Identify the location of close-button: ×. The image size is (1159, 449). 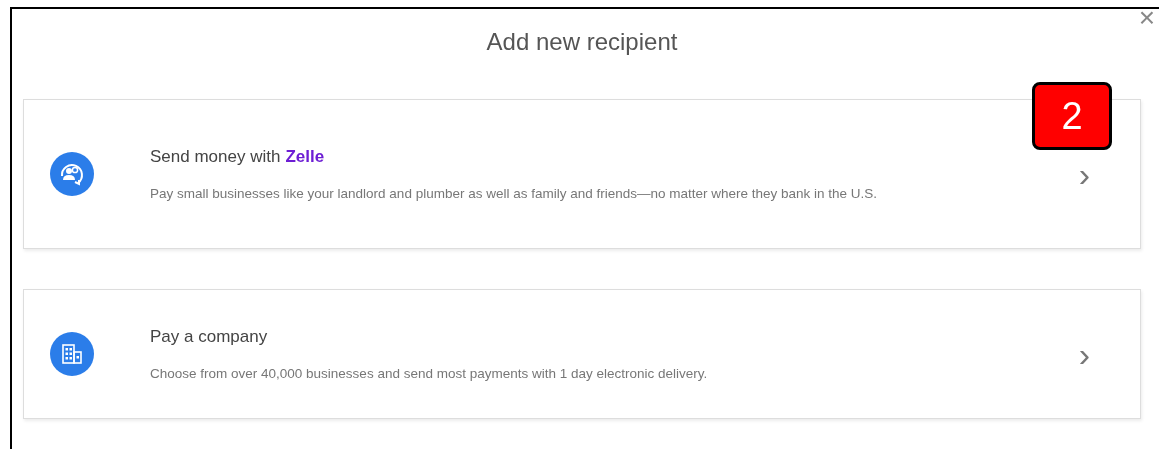
(1146, 18).